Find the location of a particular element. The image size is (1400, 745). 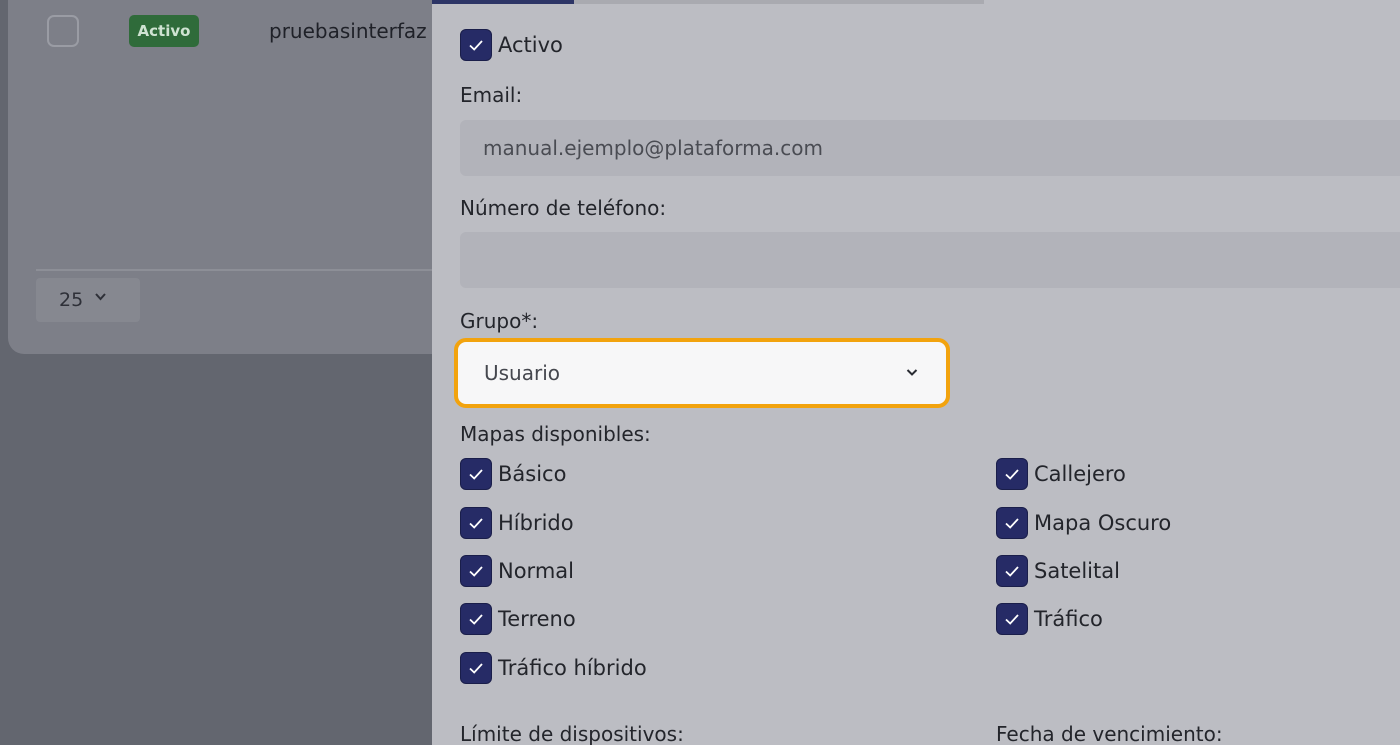

map-option-label: Normal is located at coordinates (536, 571).